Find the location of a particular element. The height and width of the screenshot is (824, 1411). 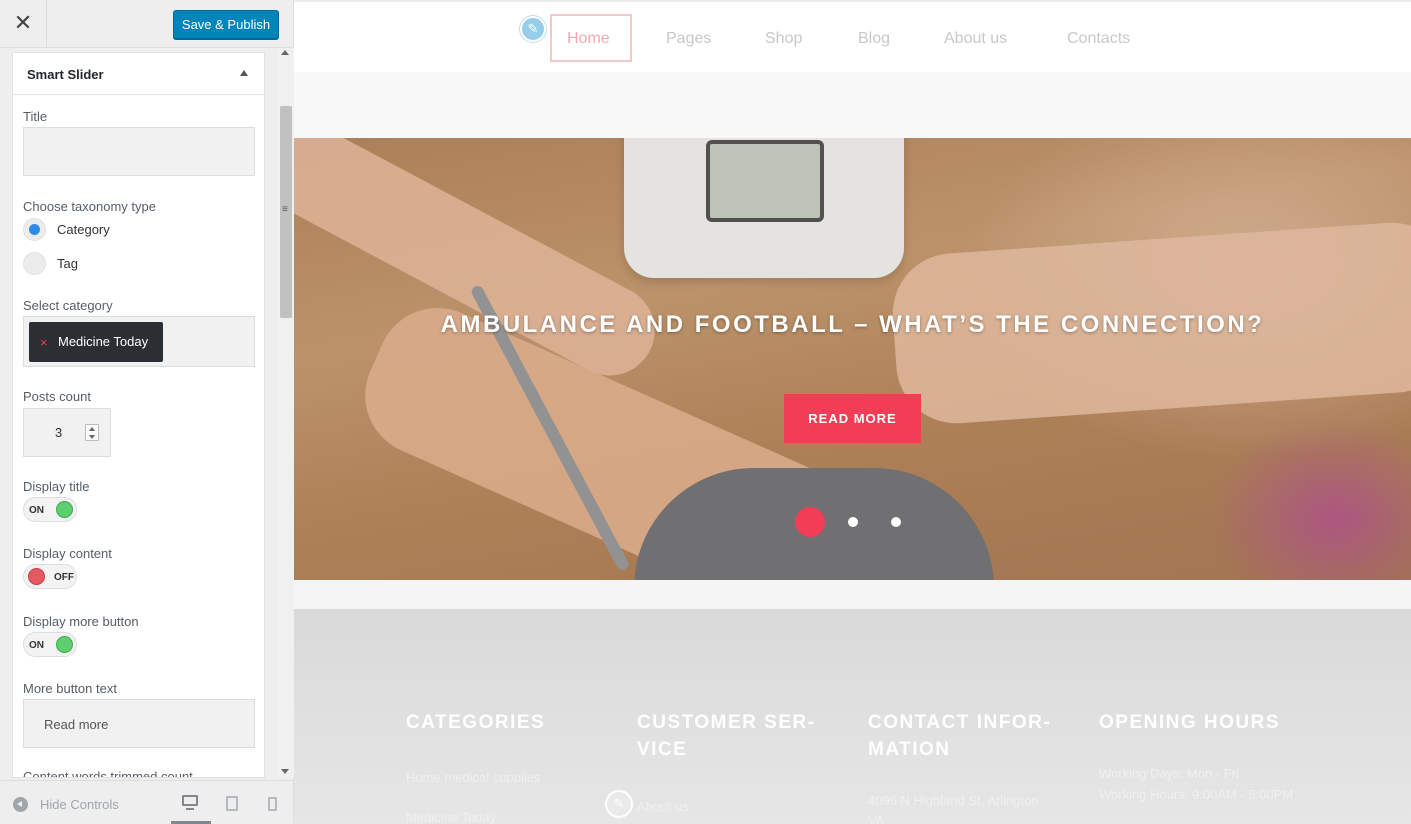

posts-count-spinner is located at coordinates (92, 432).